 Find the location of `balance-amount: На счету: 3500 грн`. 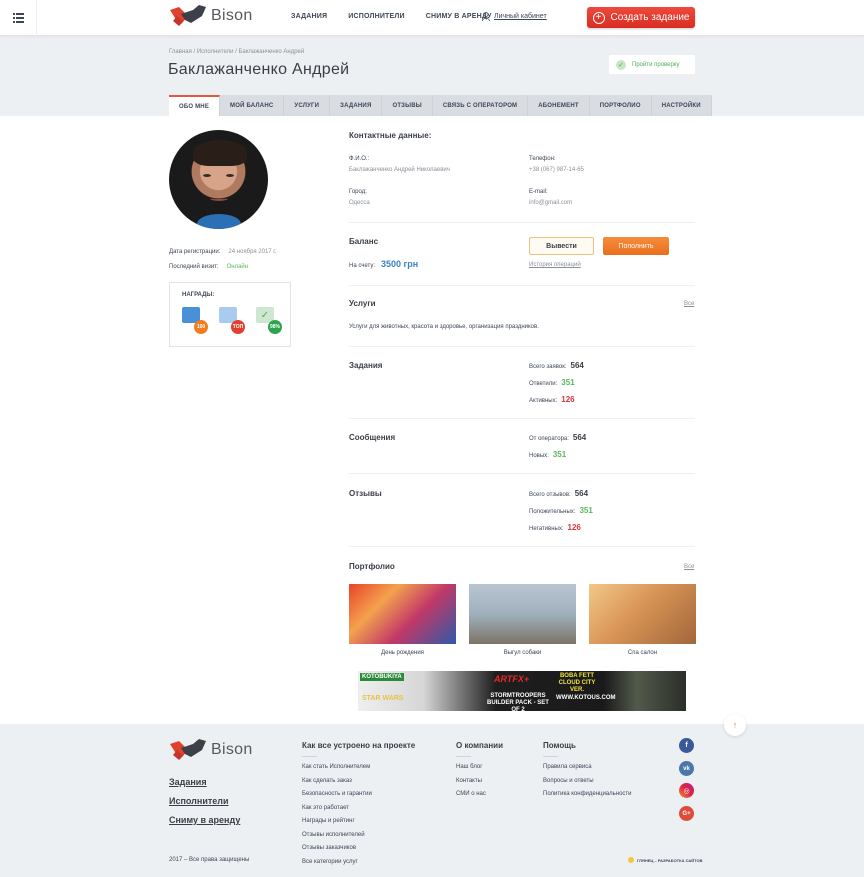

balance-amount: На счету: 3500 грн is located at coordinates (383, 264).